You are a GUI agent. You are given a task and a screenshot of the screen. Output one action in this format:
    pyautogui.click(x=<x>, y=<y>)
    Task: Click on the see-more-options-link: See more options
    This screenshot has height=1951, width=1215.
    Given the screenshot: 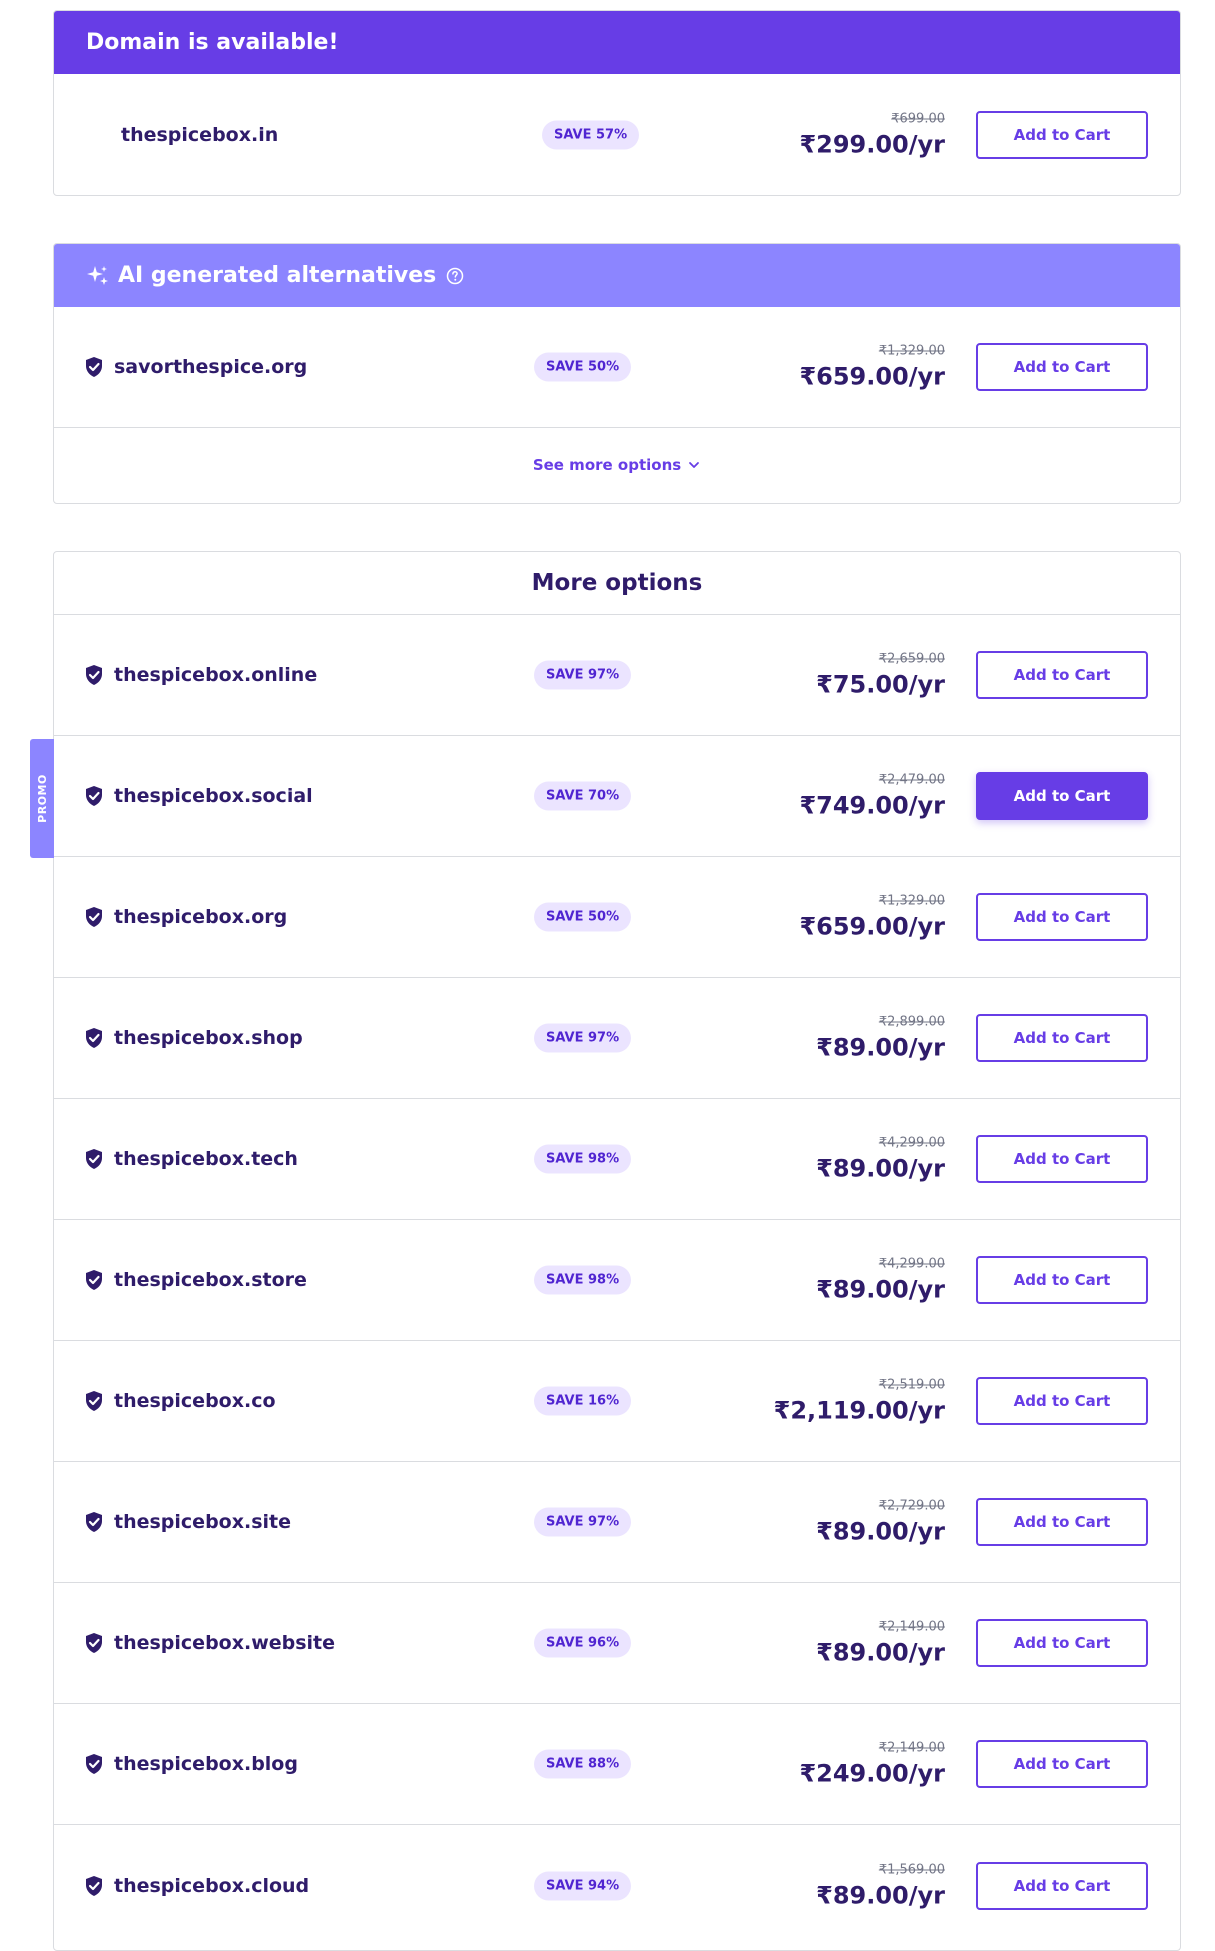 What is the action you would take?
    pyautogui.click(x=617, y=464)
    